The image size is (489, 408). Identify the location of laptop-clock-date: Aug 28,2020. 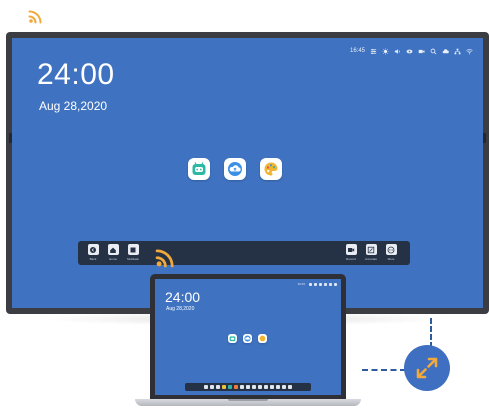
(180, 309).